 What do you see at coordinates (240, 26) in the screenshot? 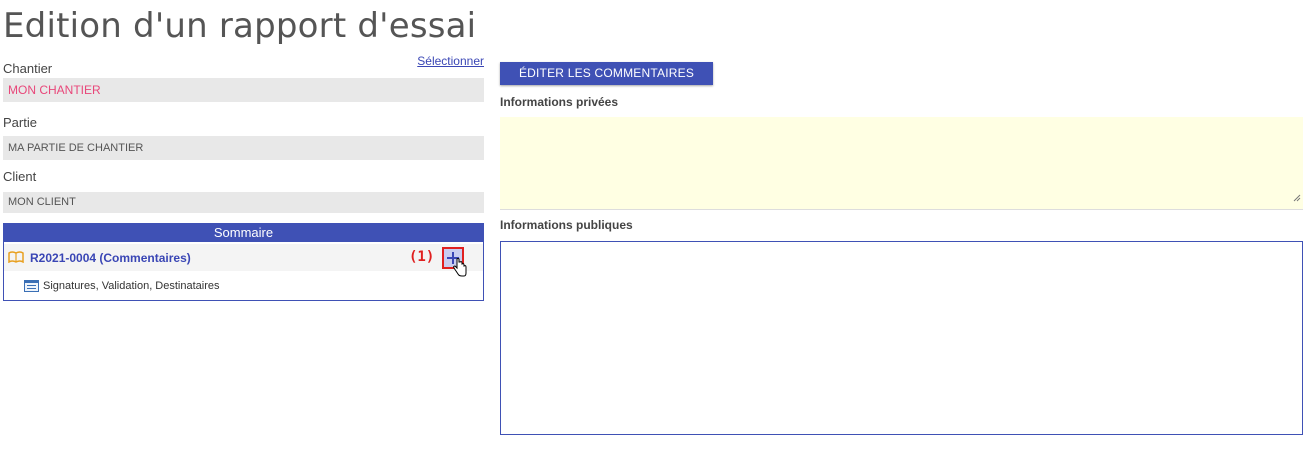
I see `page-title: Edition d'un rapport d'essai` at bounding box center [240, 26].